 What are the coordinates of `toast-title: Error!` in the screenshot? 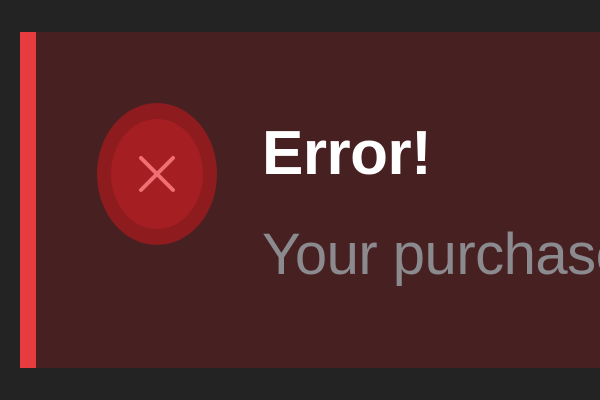 It's located at (347, 153).